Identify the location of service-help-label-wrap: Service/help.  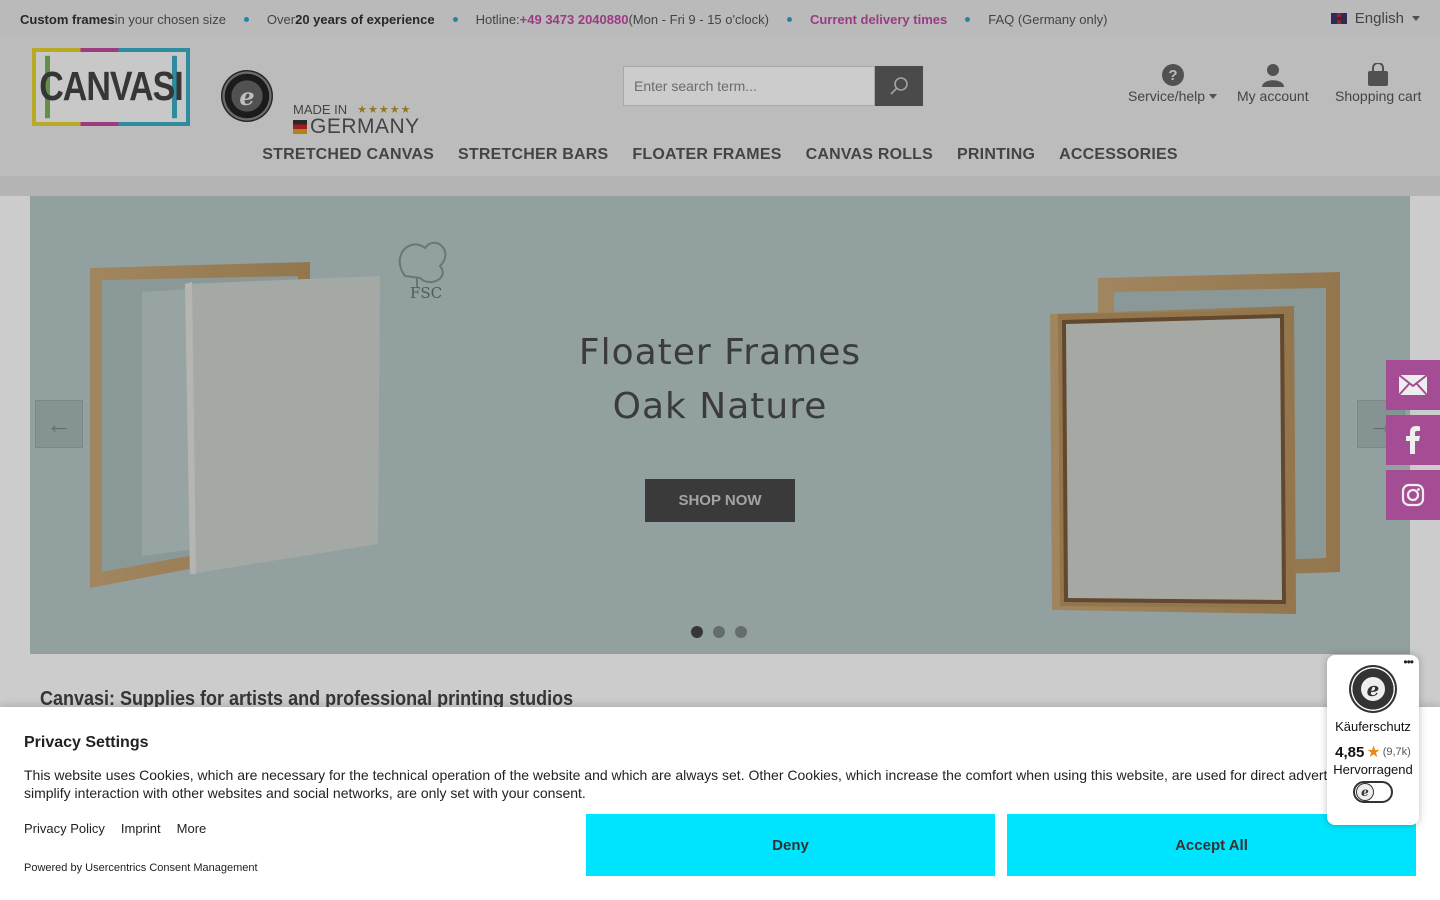
(1173, 96).